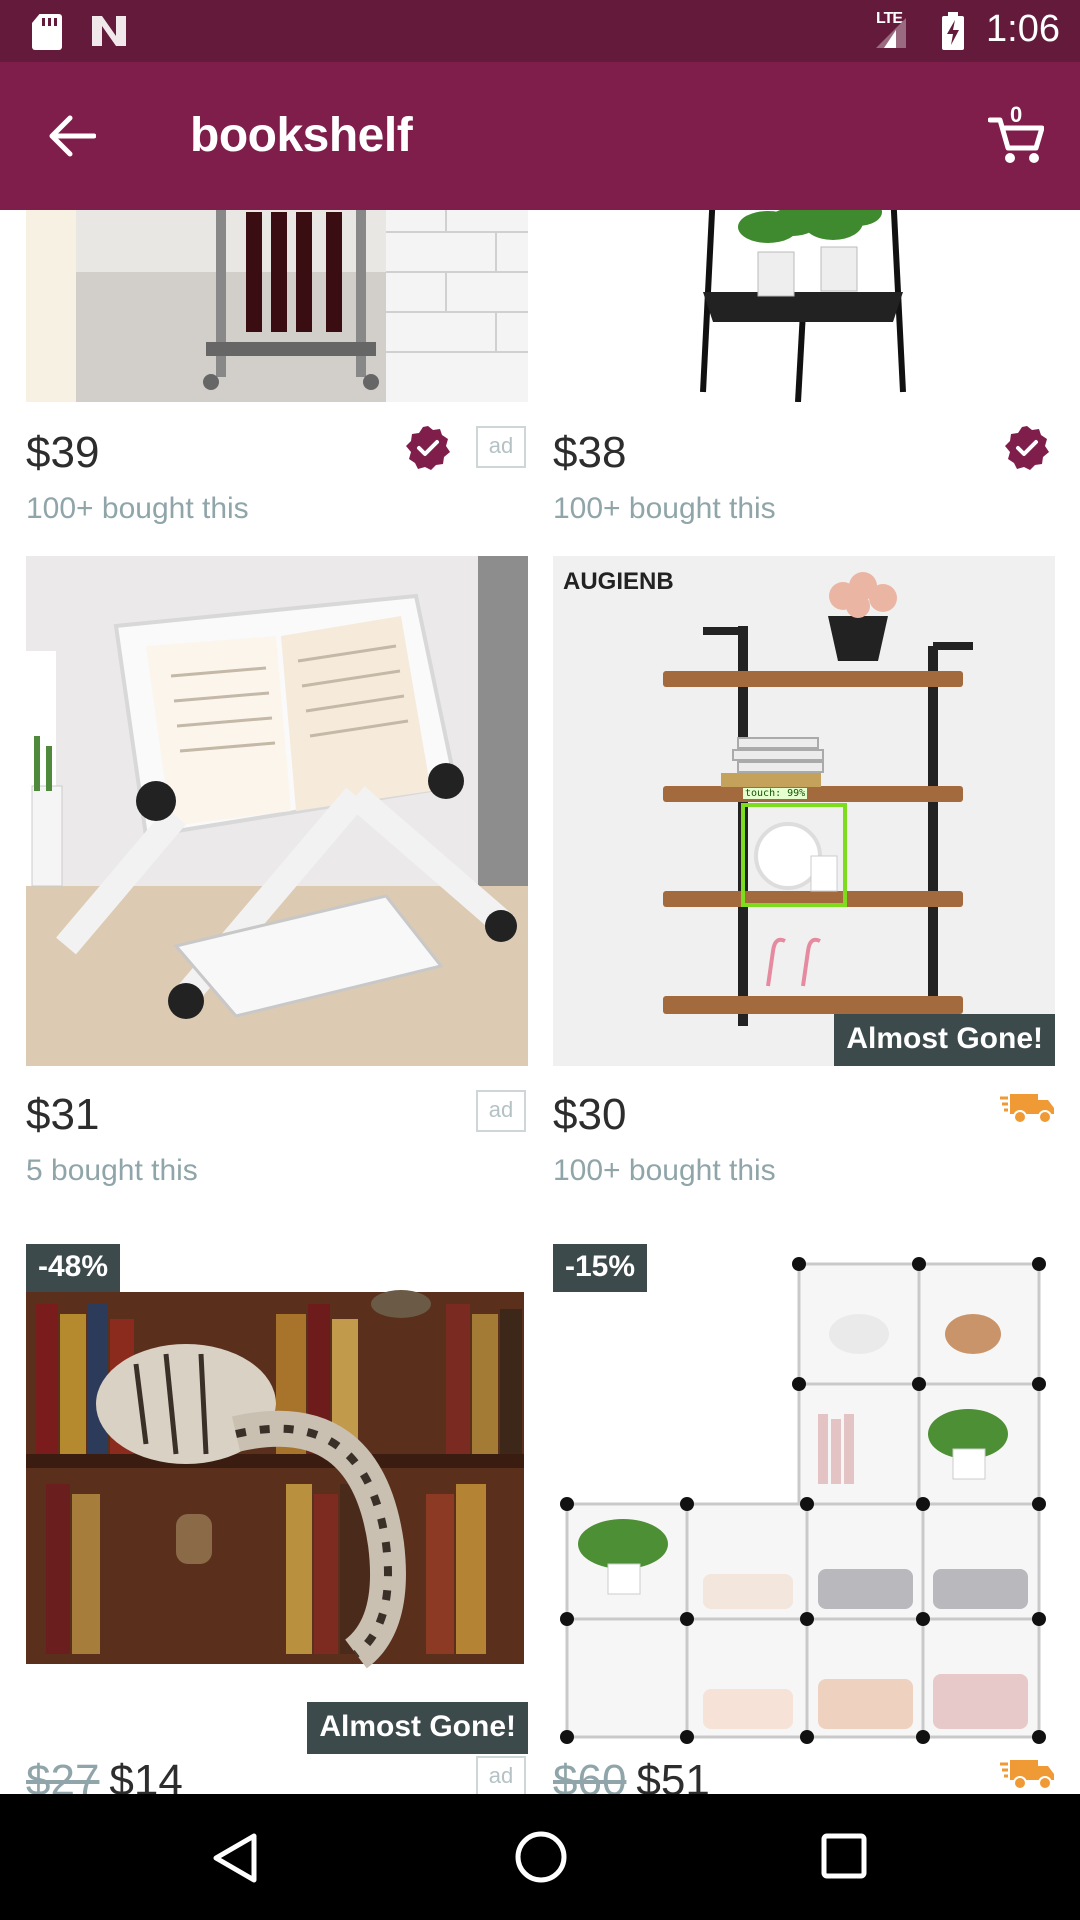  Describe the element at coordinates (63, 1775) in the screenshot. I see `original-price: $27` at that location.